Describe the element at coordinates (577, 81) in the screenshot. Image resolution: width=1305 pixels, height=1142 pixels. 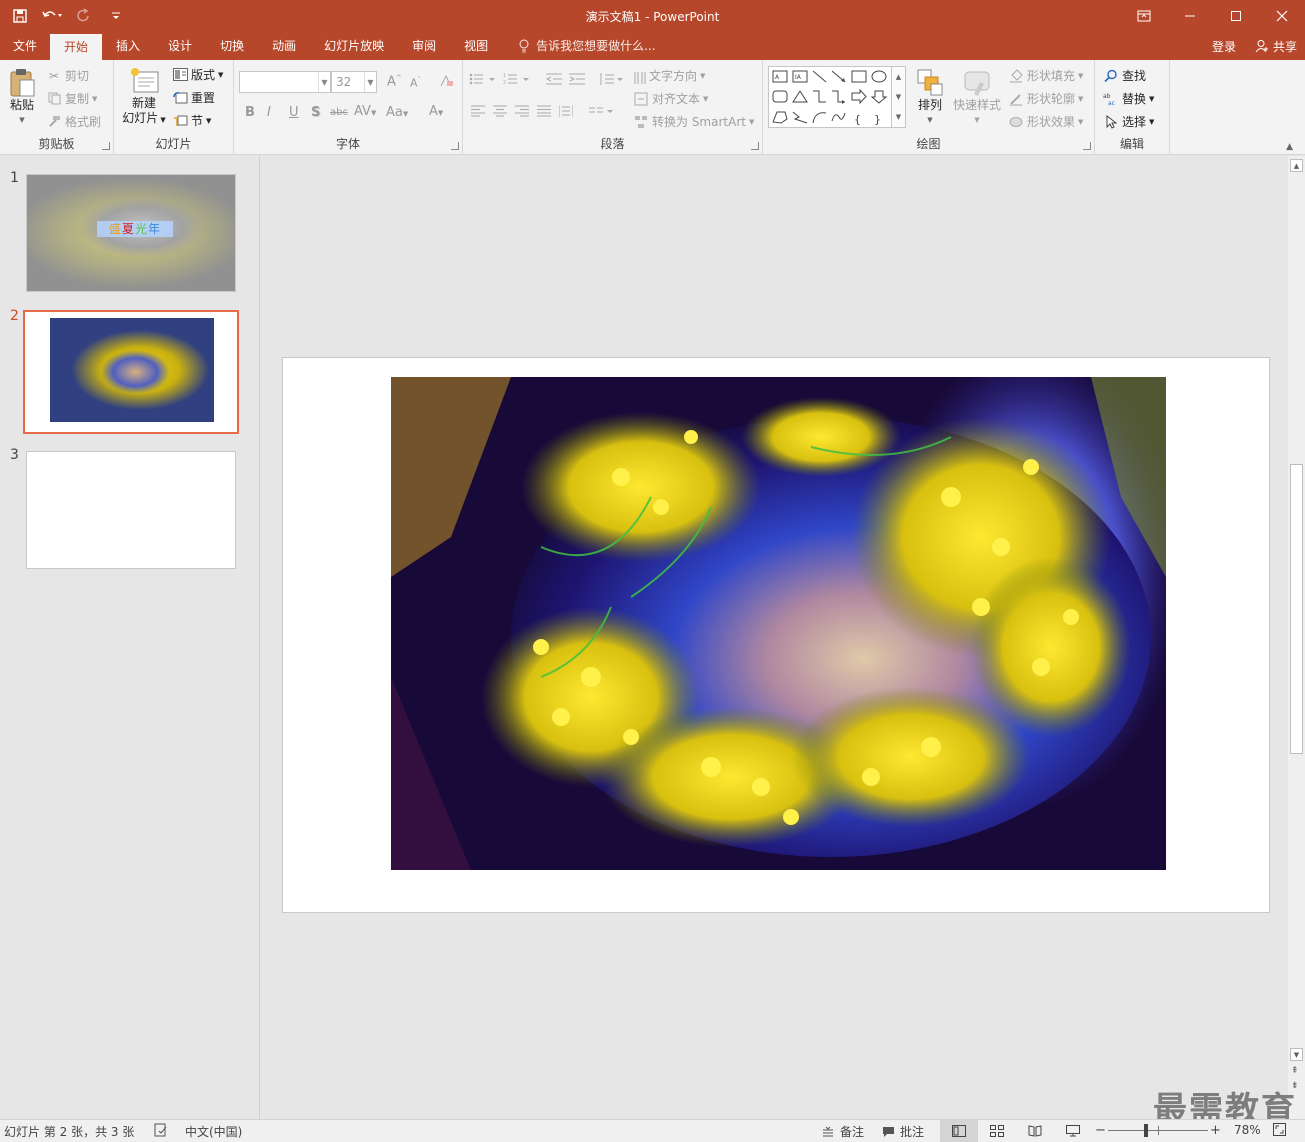
I see `increase-indent-icon` at that location.